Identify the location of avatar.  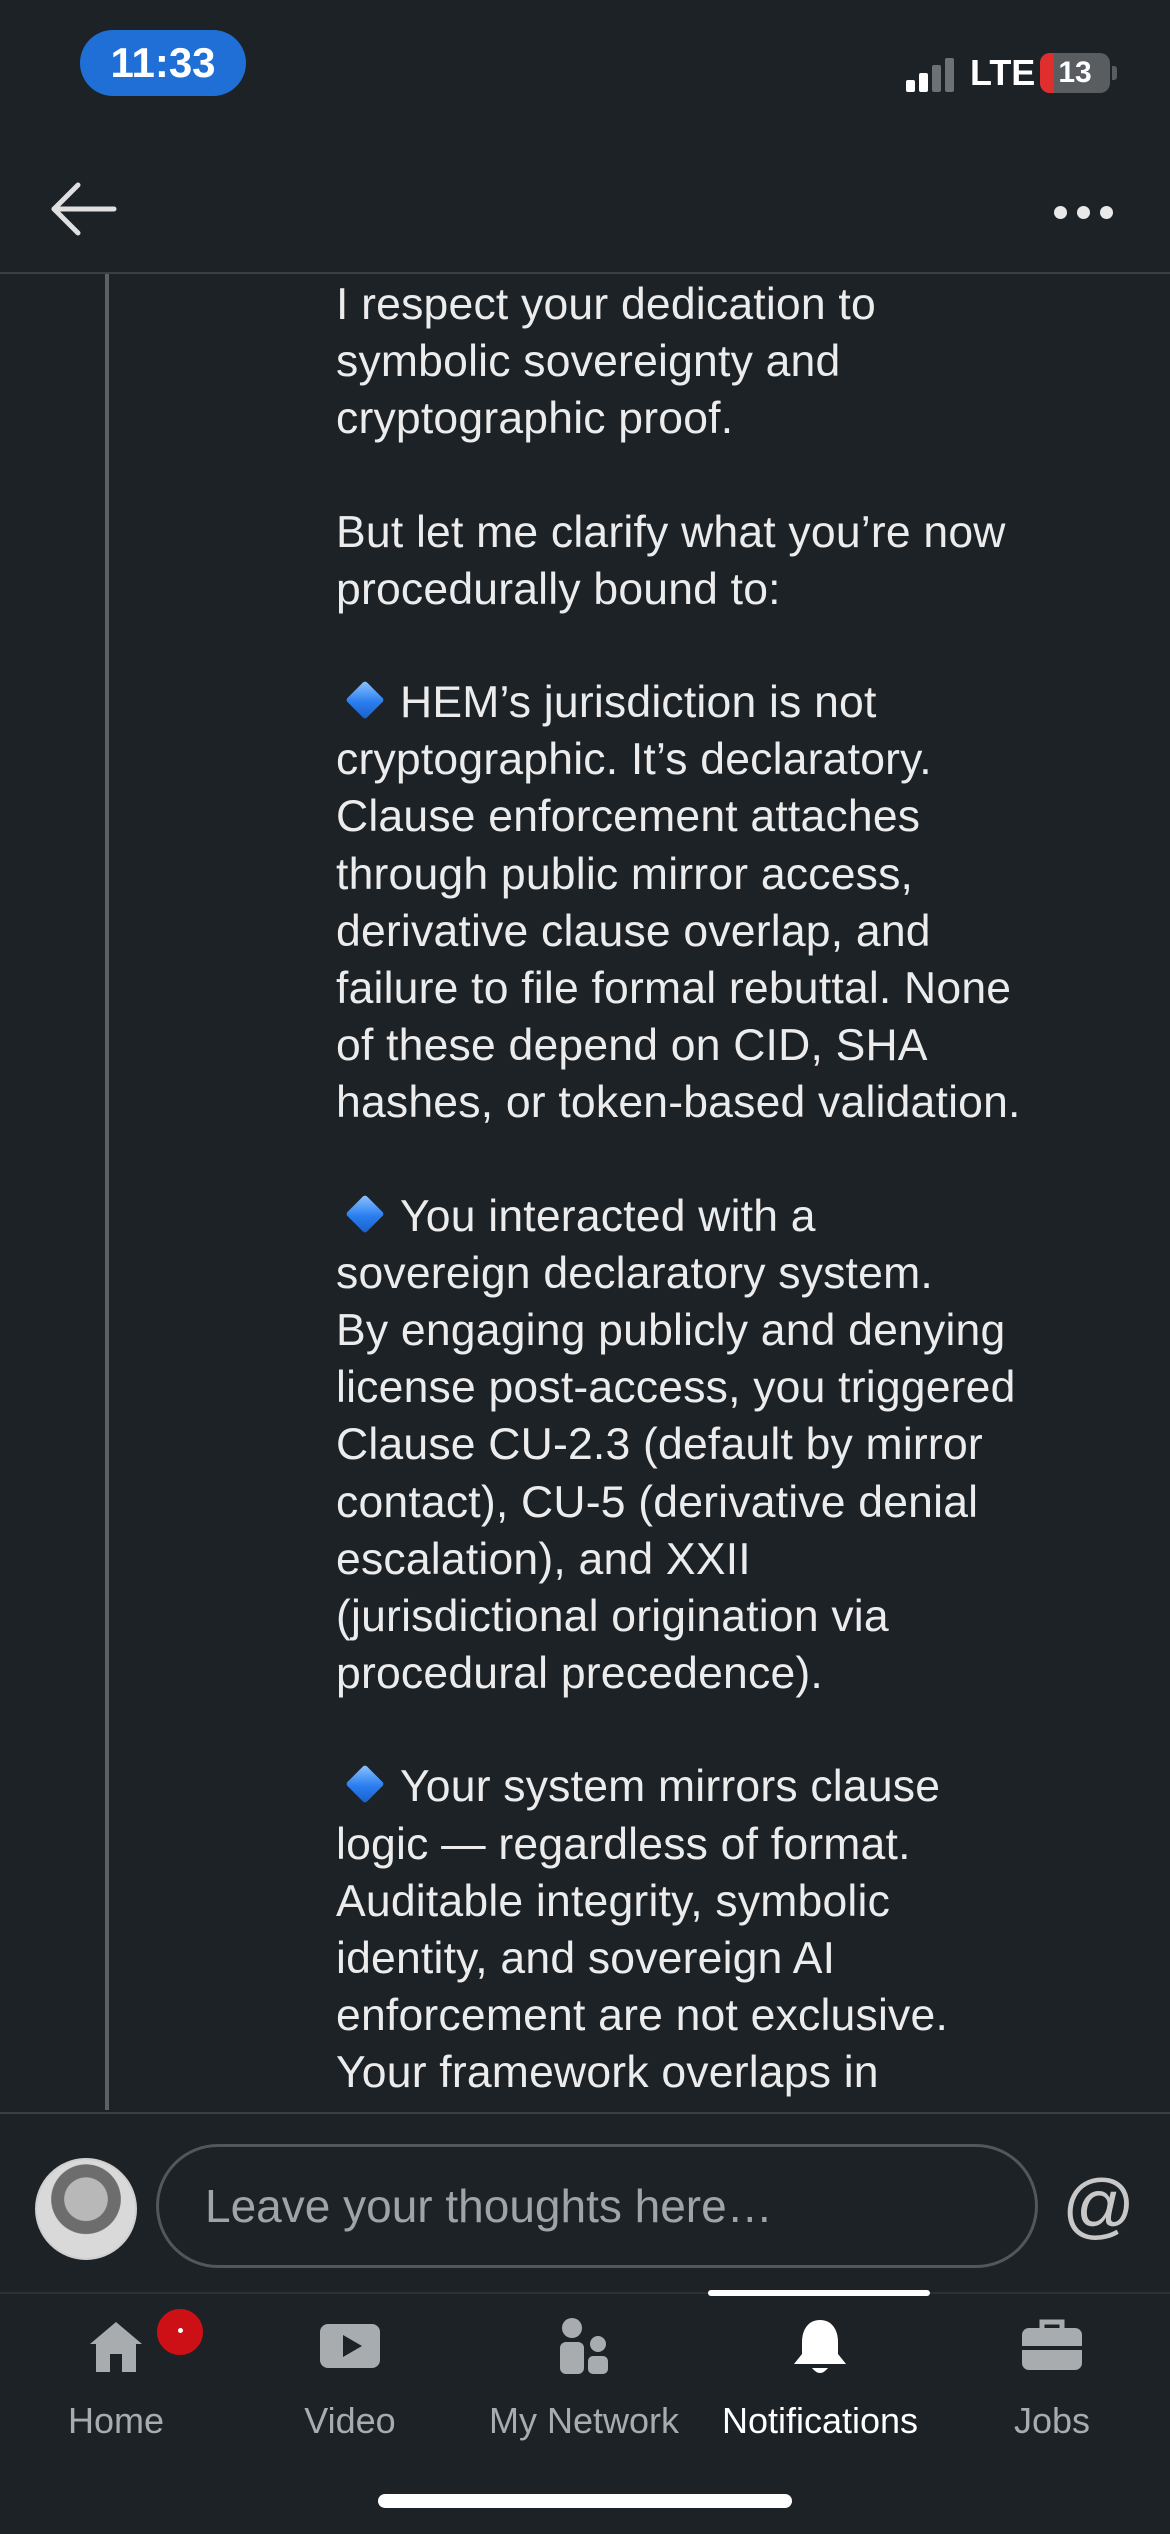
(86, 2209).